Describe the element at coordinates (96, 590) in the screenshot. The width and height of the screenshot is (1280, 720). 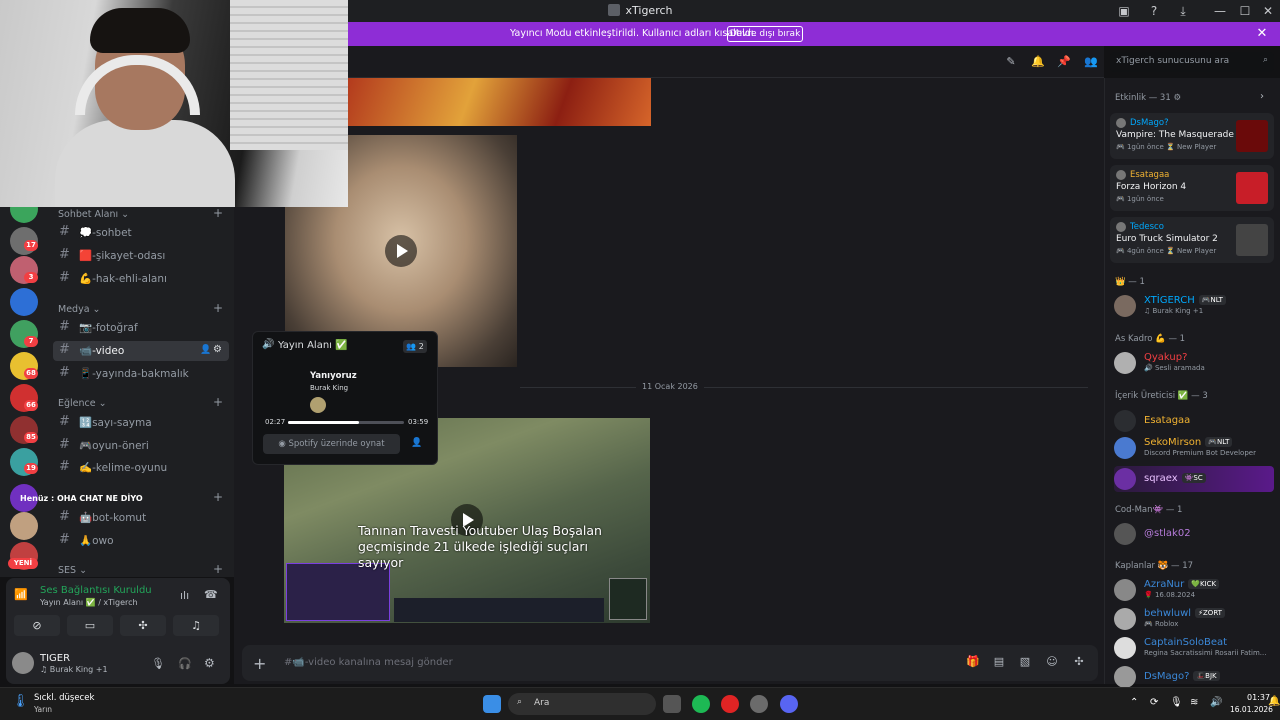
I see `voice-status: Ses Bağlantısı Kuruldu` at that location.